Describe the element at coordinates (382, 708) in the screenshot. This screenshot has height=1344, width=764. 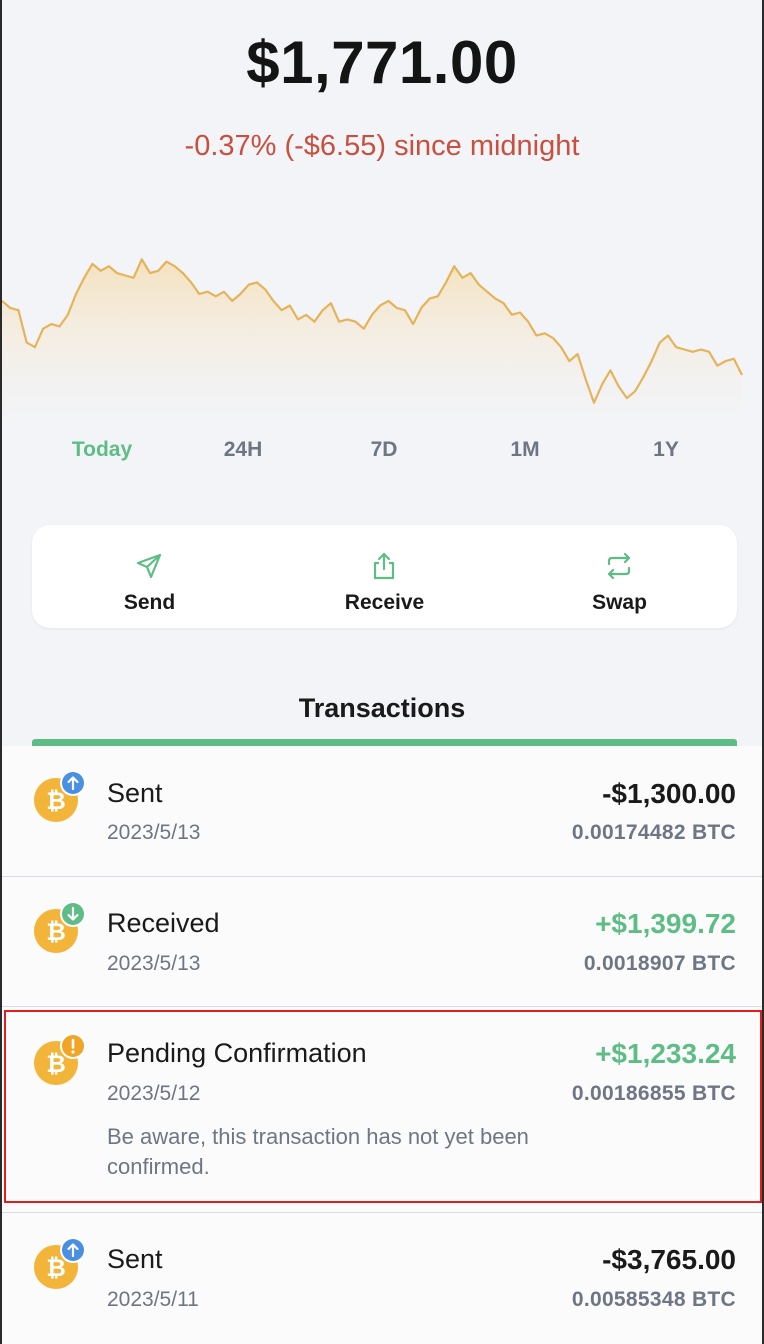
I see `transactions-tab: Transactions` at that location.